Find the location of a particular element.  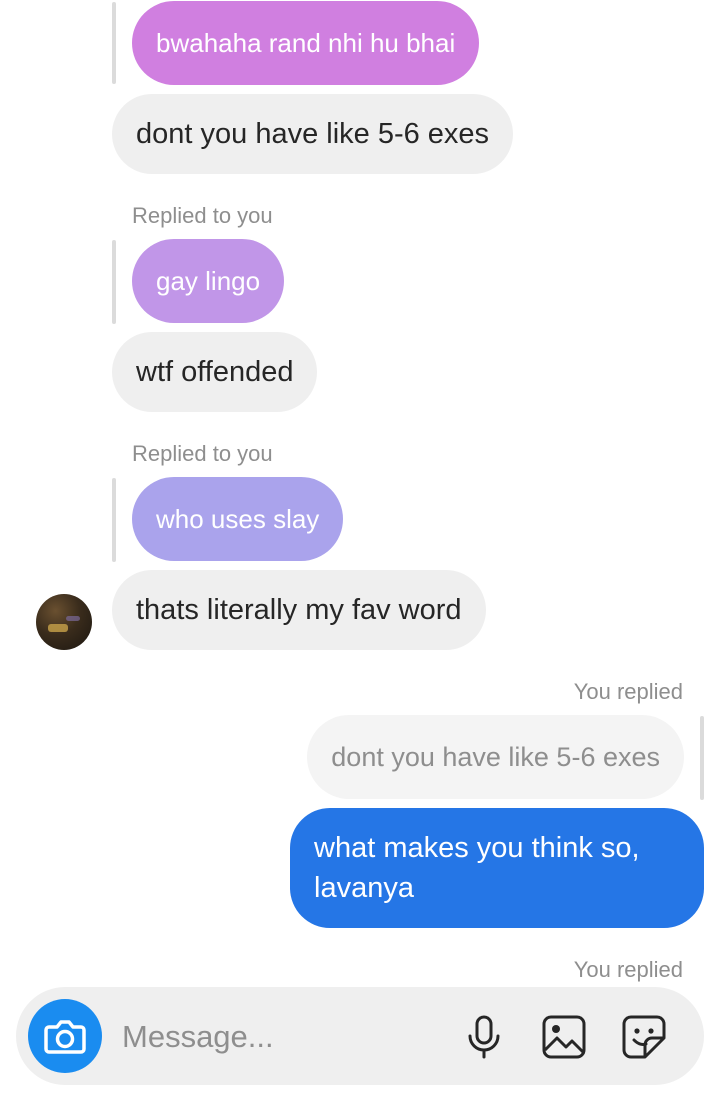

sticker-button is located at coordinates (644, 1037).